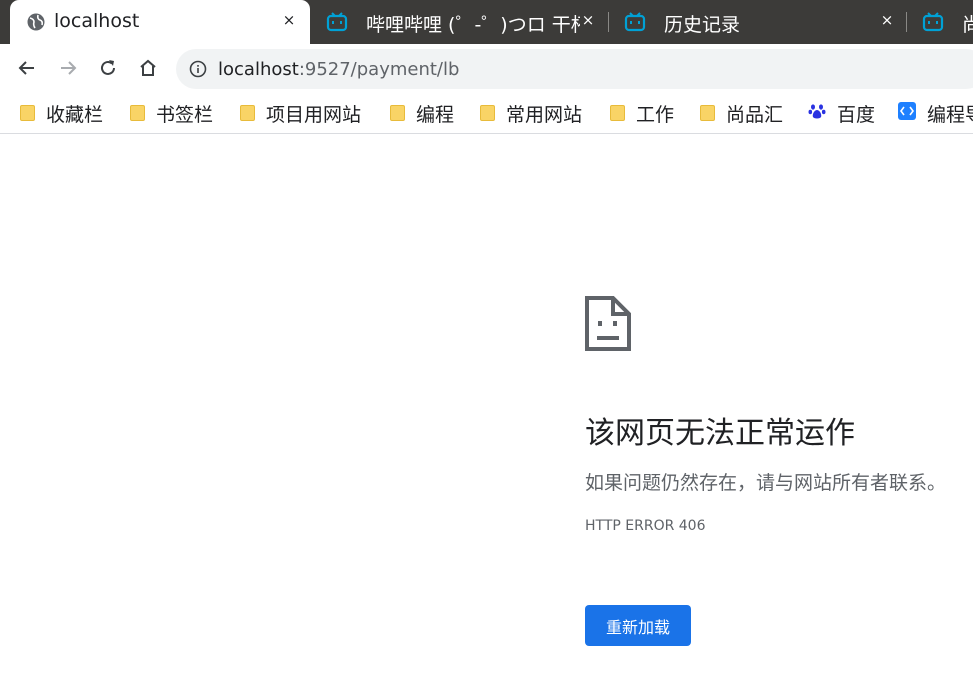 This screenshot has height=674, width=973. I want to click on home-icon, so click(148, 67).